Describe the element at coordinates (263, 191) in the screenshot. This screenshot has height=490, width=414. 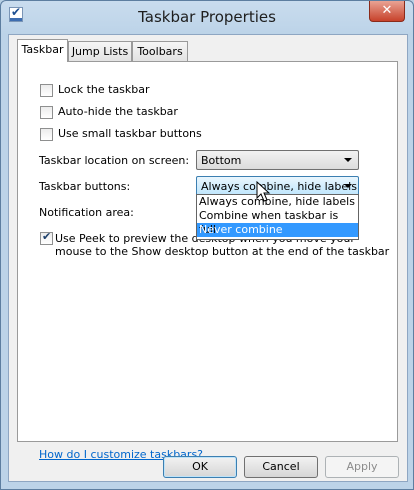
I see `mouse-pointer-icon` at that location.